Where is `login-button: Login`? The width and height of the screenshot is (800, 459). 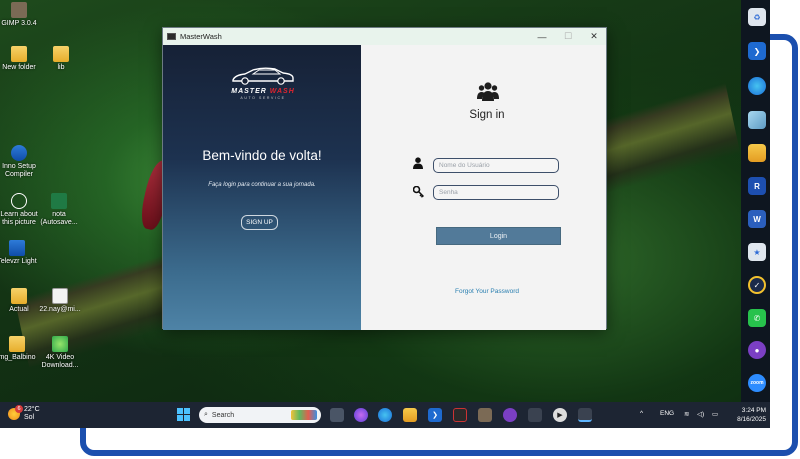 login-button: Login is located at coordinates (498, 236).